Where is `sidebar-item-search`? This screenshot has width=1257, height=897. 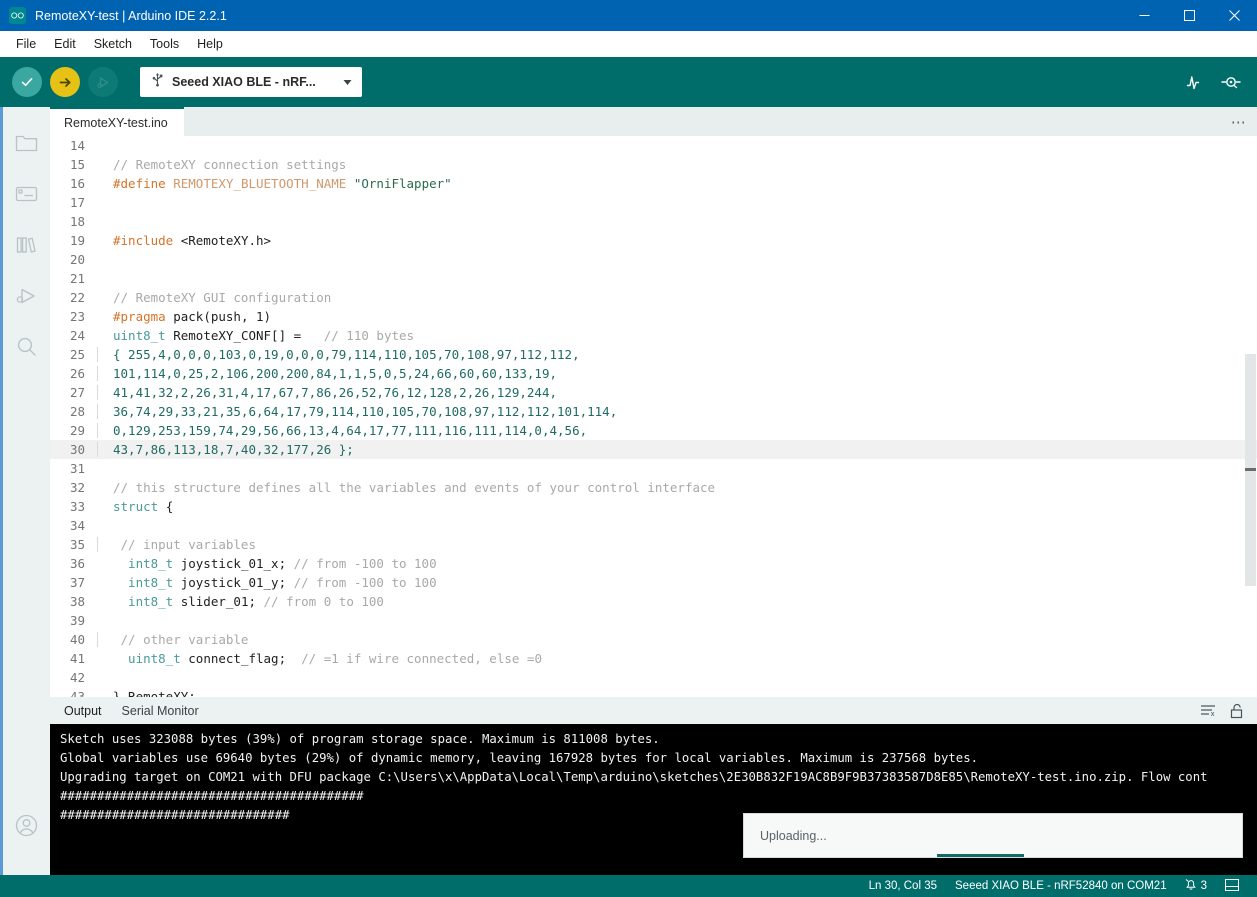
sidebar-item-search is located at coordinates (27, 346).